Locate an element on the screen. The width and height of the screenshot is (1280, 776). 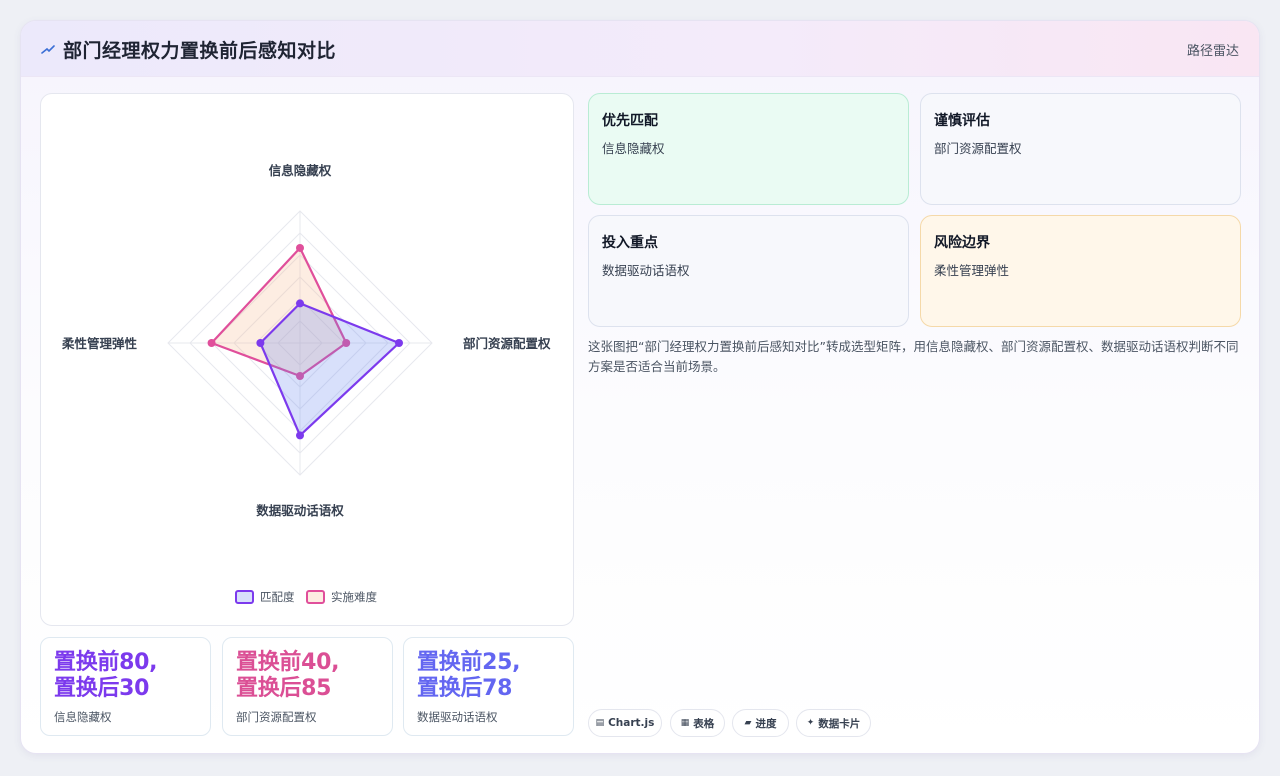
chip-data-card: ✦ 数据卡片 is located at coordinates (833, 723).